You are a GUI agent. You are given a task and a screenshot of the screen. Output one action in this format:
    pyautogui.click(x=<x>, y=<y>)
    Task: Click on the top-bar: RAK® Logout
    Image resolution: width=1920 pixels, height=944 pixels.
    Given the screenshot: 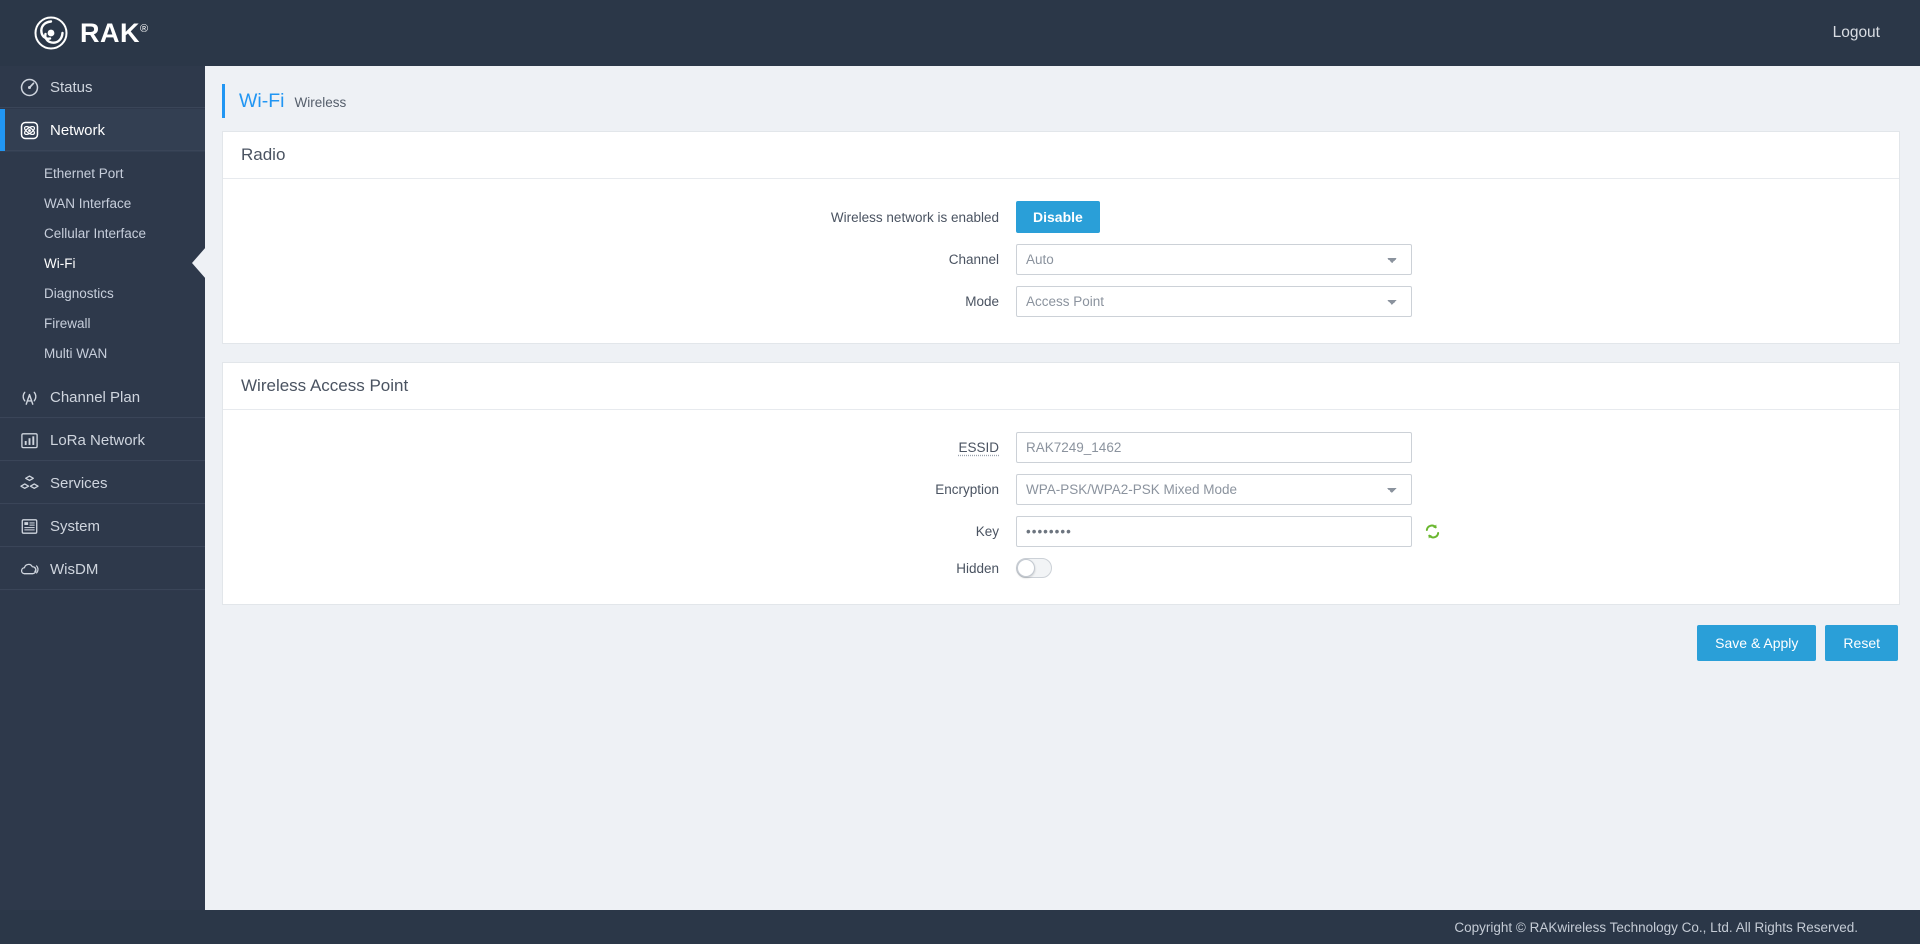 What is the action you would take?
    pyautogui.click(x=960, y=33)
    